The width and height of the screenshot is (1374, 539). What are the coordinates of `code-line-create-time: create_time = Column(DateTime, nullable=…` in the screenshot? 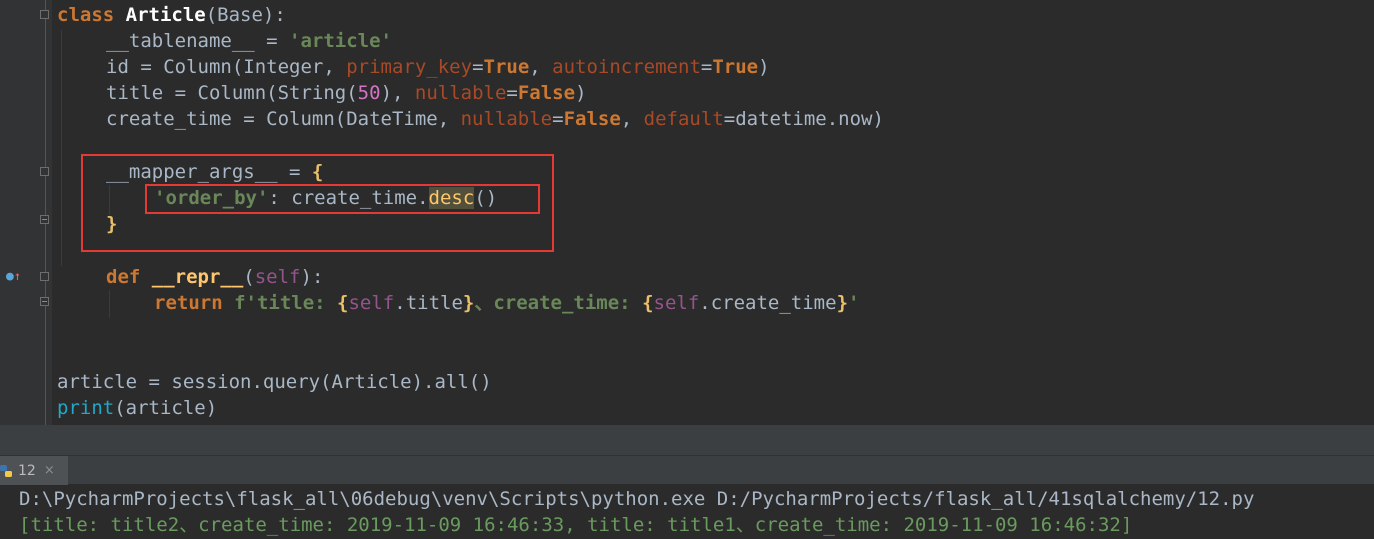 It's located at (495, 119).